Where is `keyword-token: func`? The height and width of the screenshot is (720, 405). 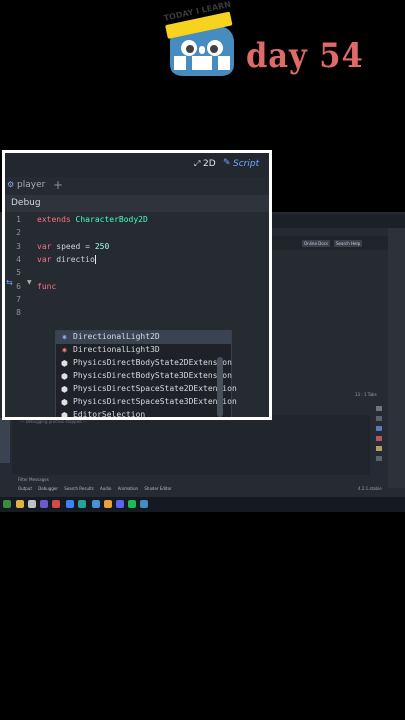
keyword-token: func is located at coordinates (47, 286).